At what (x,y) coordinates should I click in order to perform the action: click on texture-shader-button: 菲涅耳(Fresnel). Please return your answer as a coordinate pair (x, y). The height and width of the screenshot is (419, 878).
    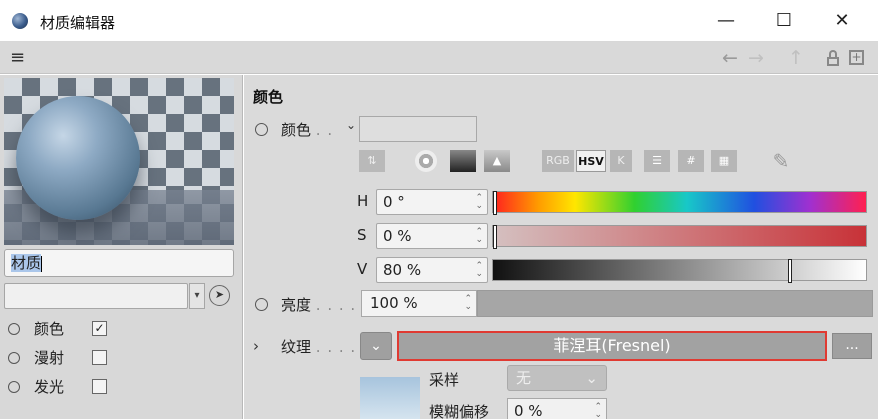
    Looking at the image, I should click on (612, 346).